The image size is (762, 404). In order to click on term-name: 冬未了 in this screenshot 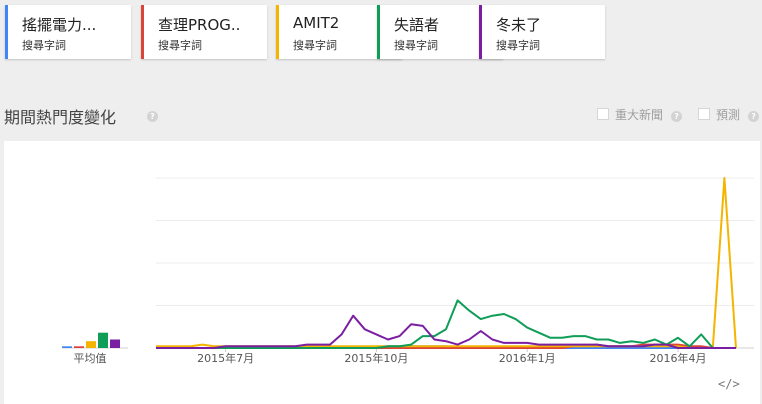, I will do `click(519, 25)`.